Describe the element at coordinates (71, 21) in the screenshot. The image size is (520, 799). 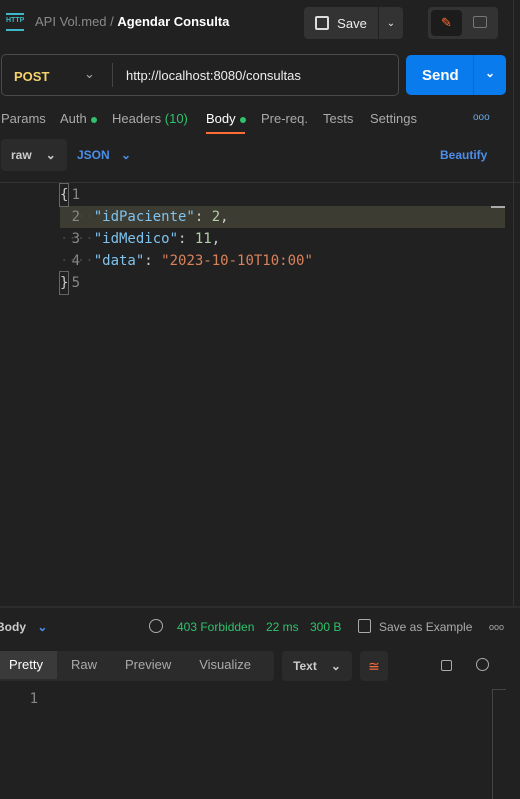
I see `collection-link: API Vol.med` at that location.